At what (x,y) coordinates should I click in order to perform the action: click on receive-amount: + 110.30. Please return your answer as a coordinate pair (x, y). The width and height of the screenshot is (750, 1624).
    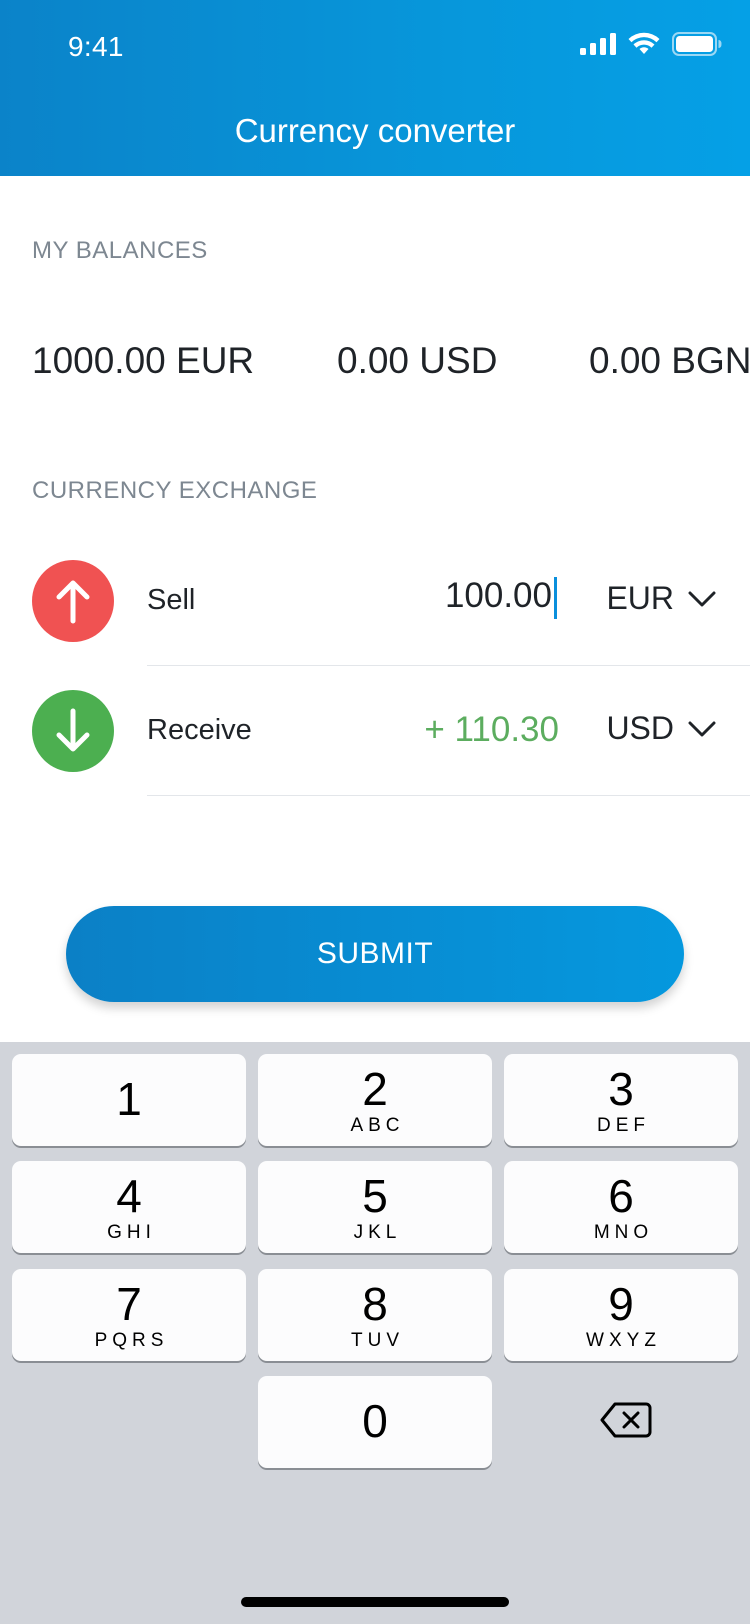
    Looking at the image, I should click on (491, 729).